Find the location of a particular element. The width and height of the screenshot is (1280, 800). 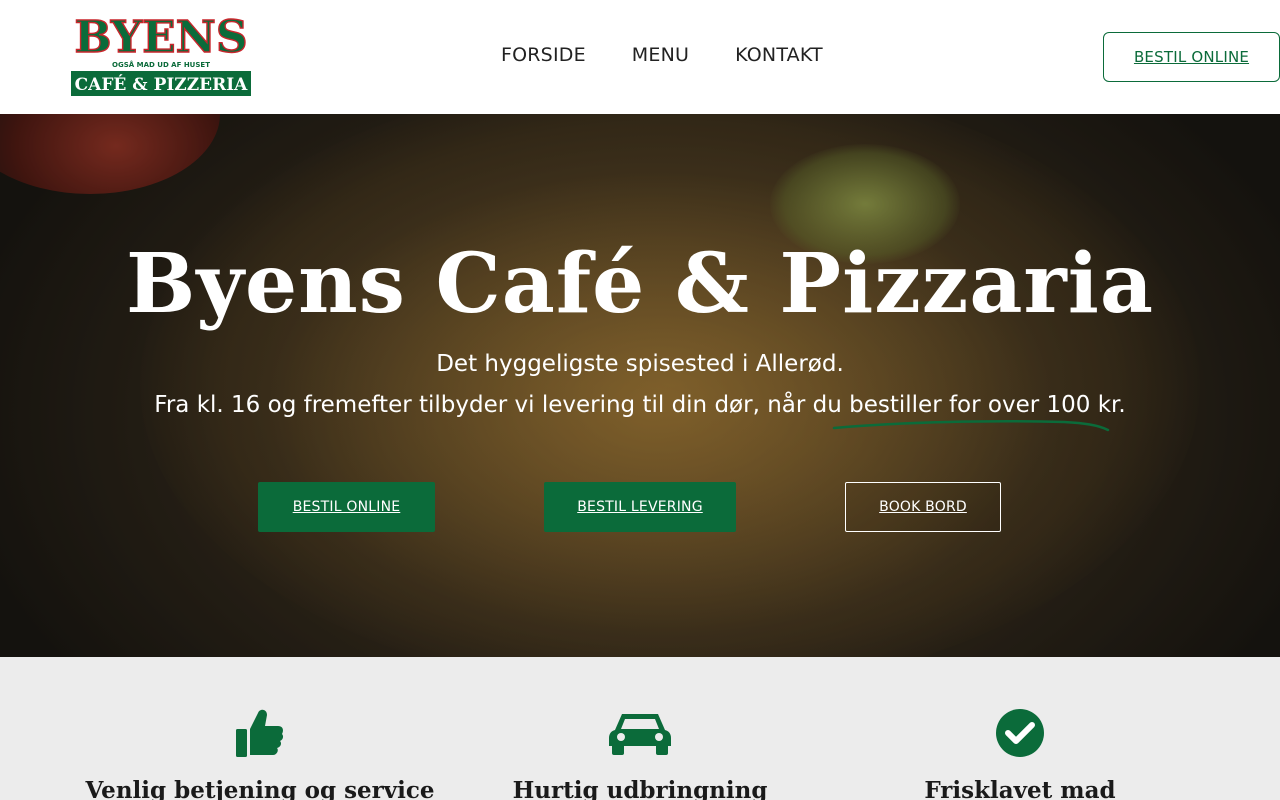

nav-kontakt: KONTAKT is located at coordinates (779, 55).